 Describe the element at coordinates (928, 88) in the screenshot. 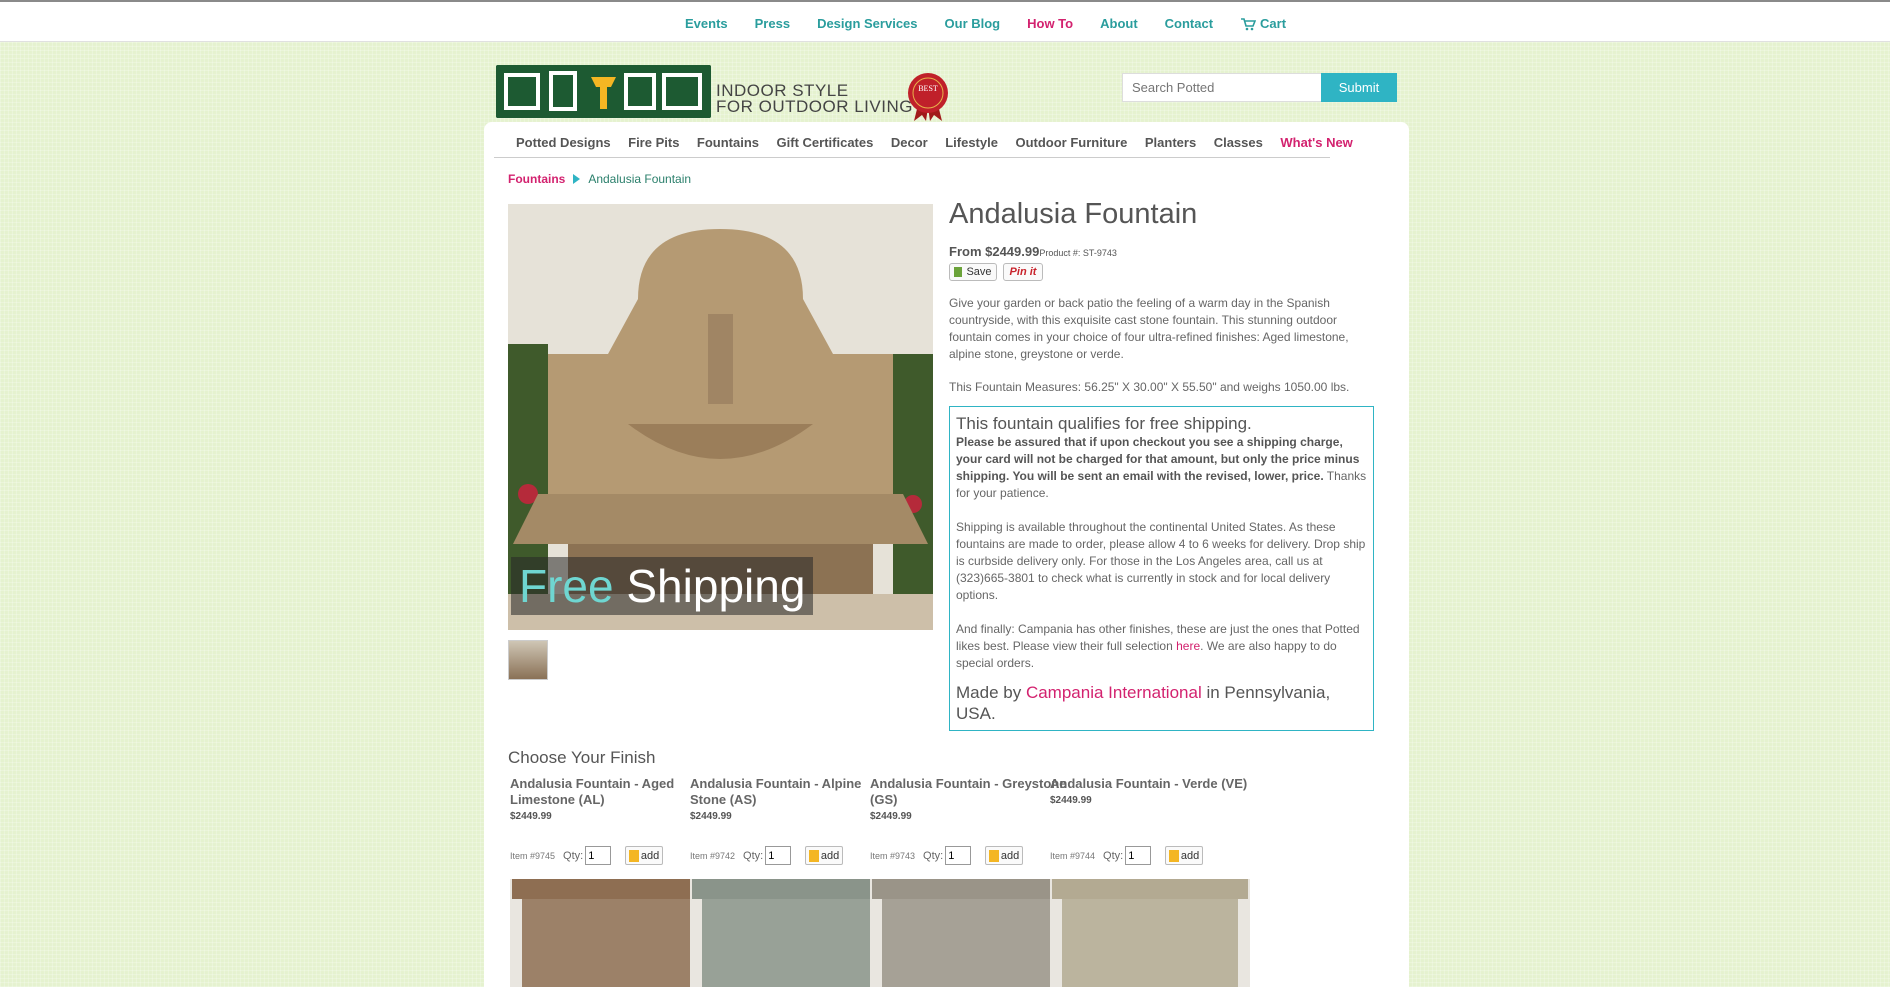

I see `svg-text: BEST` at that location.